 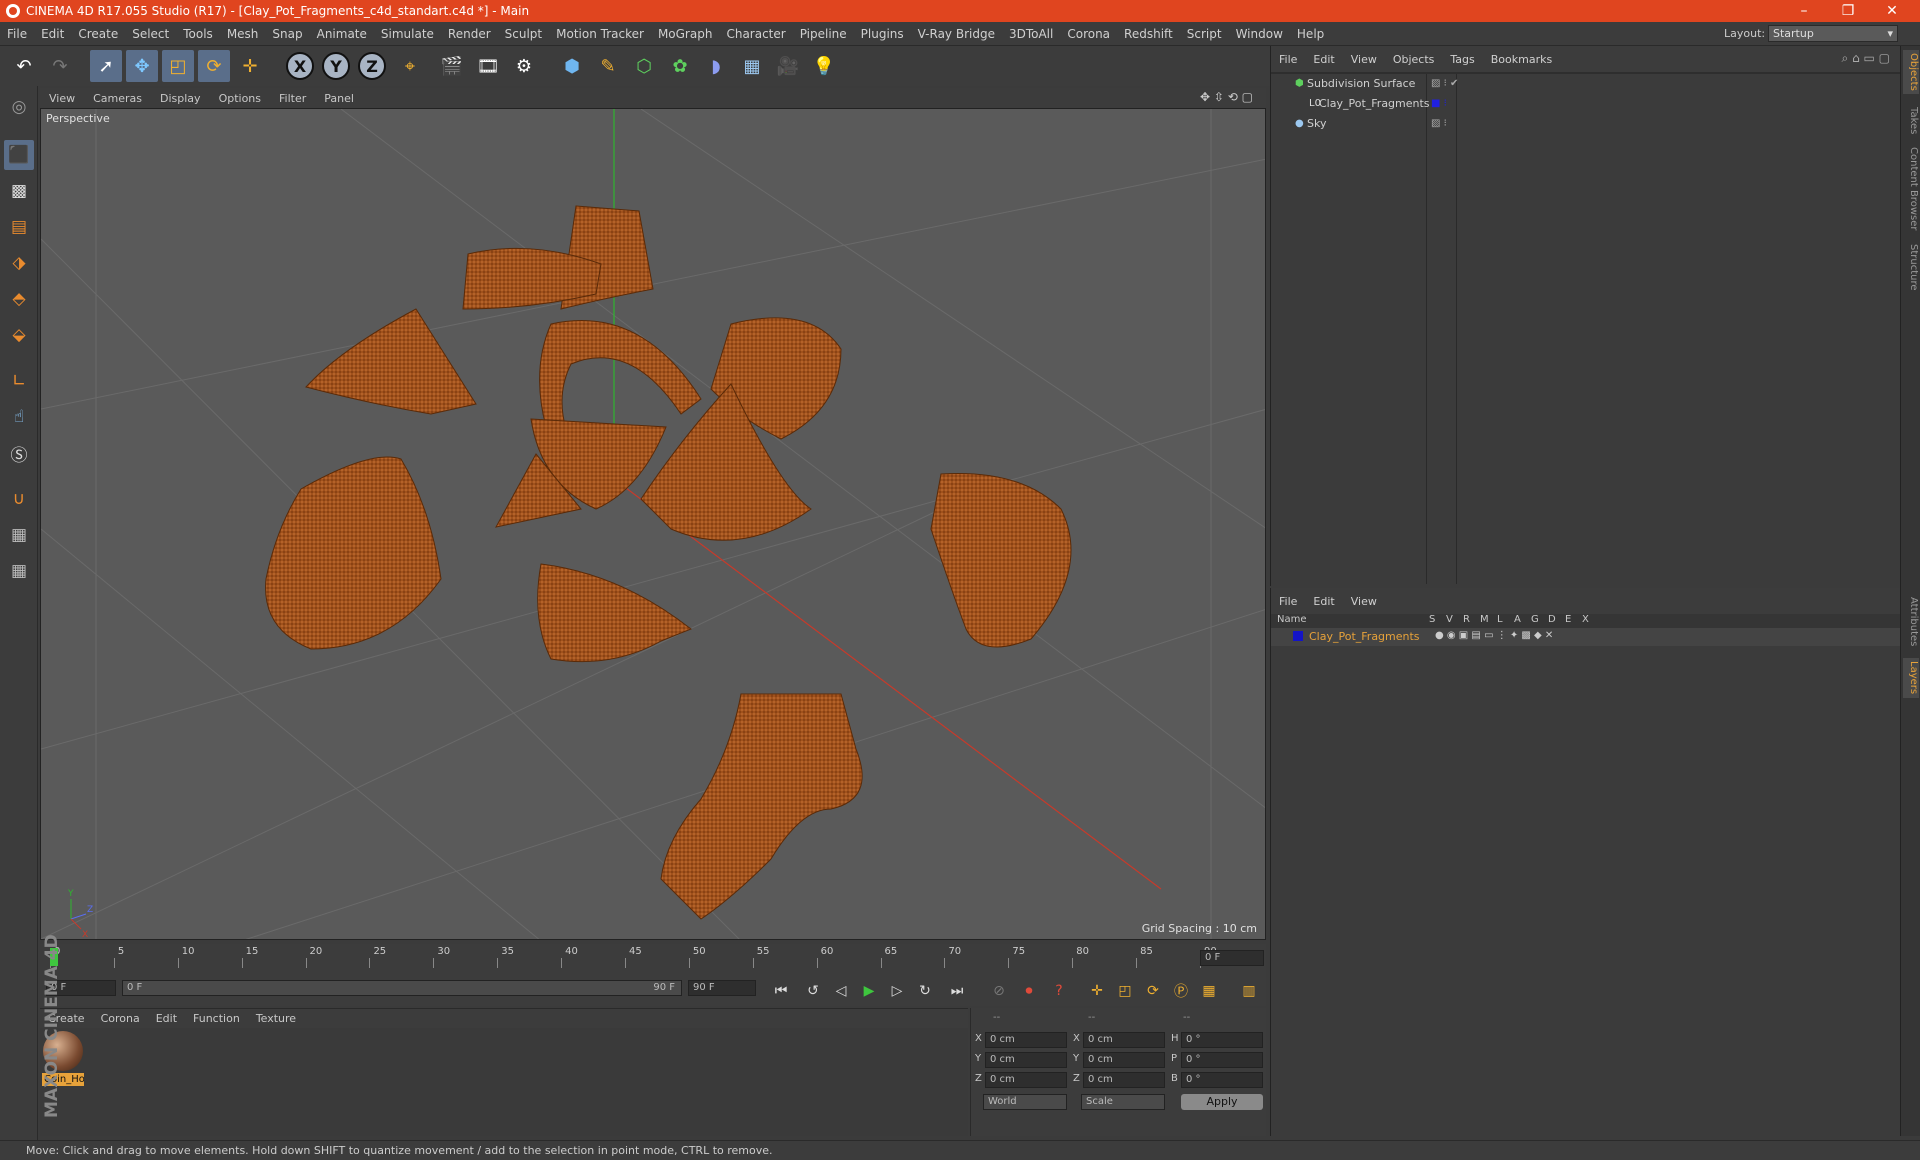 What do you see at coordinates (1125, 991) in the screenshot?
I see `key-scale-icon: ◰` at bounding box center [1125, 991].